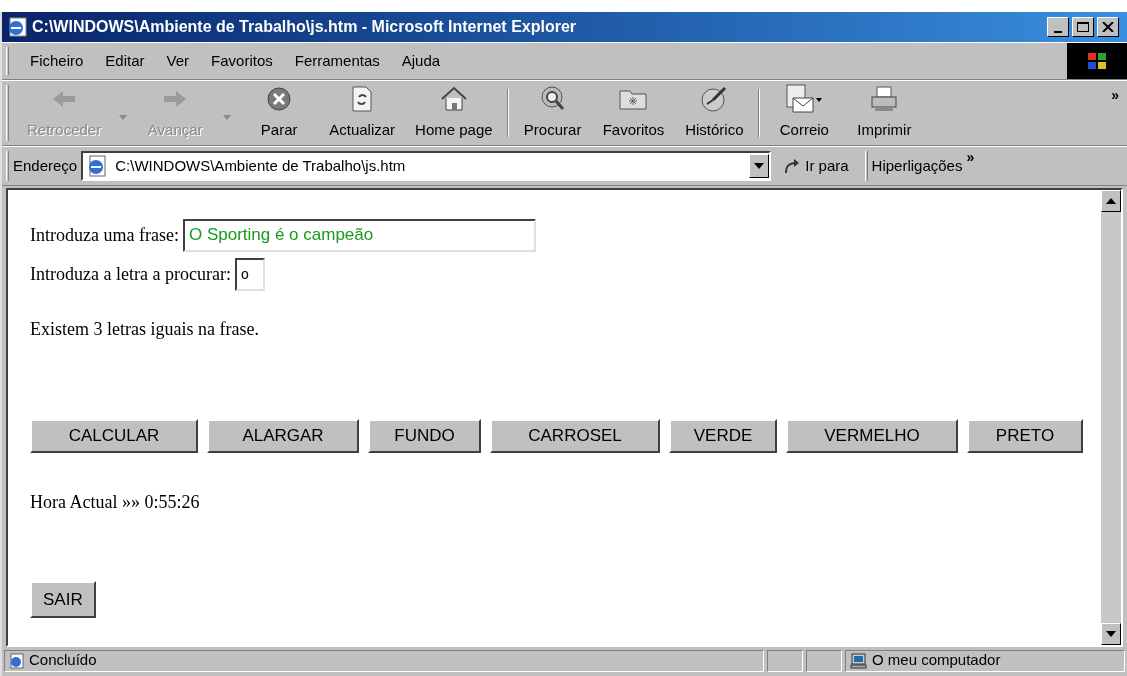  I want to click on clock-text: Hora Actual »» 0:55:26, so click(115, 502).